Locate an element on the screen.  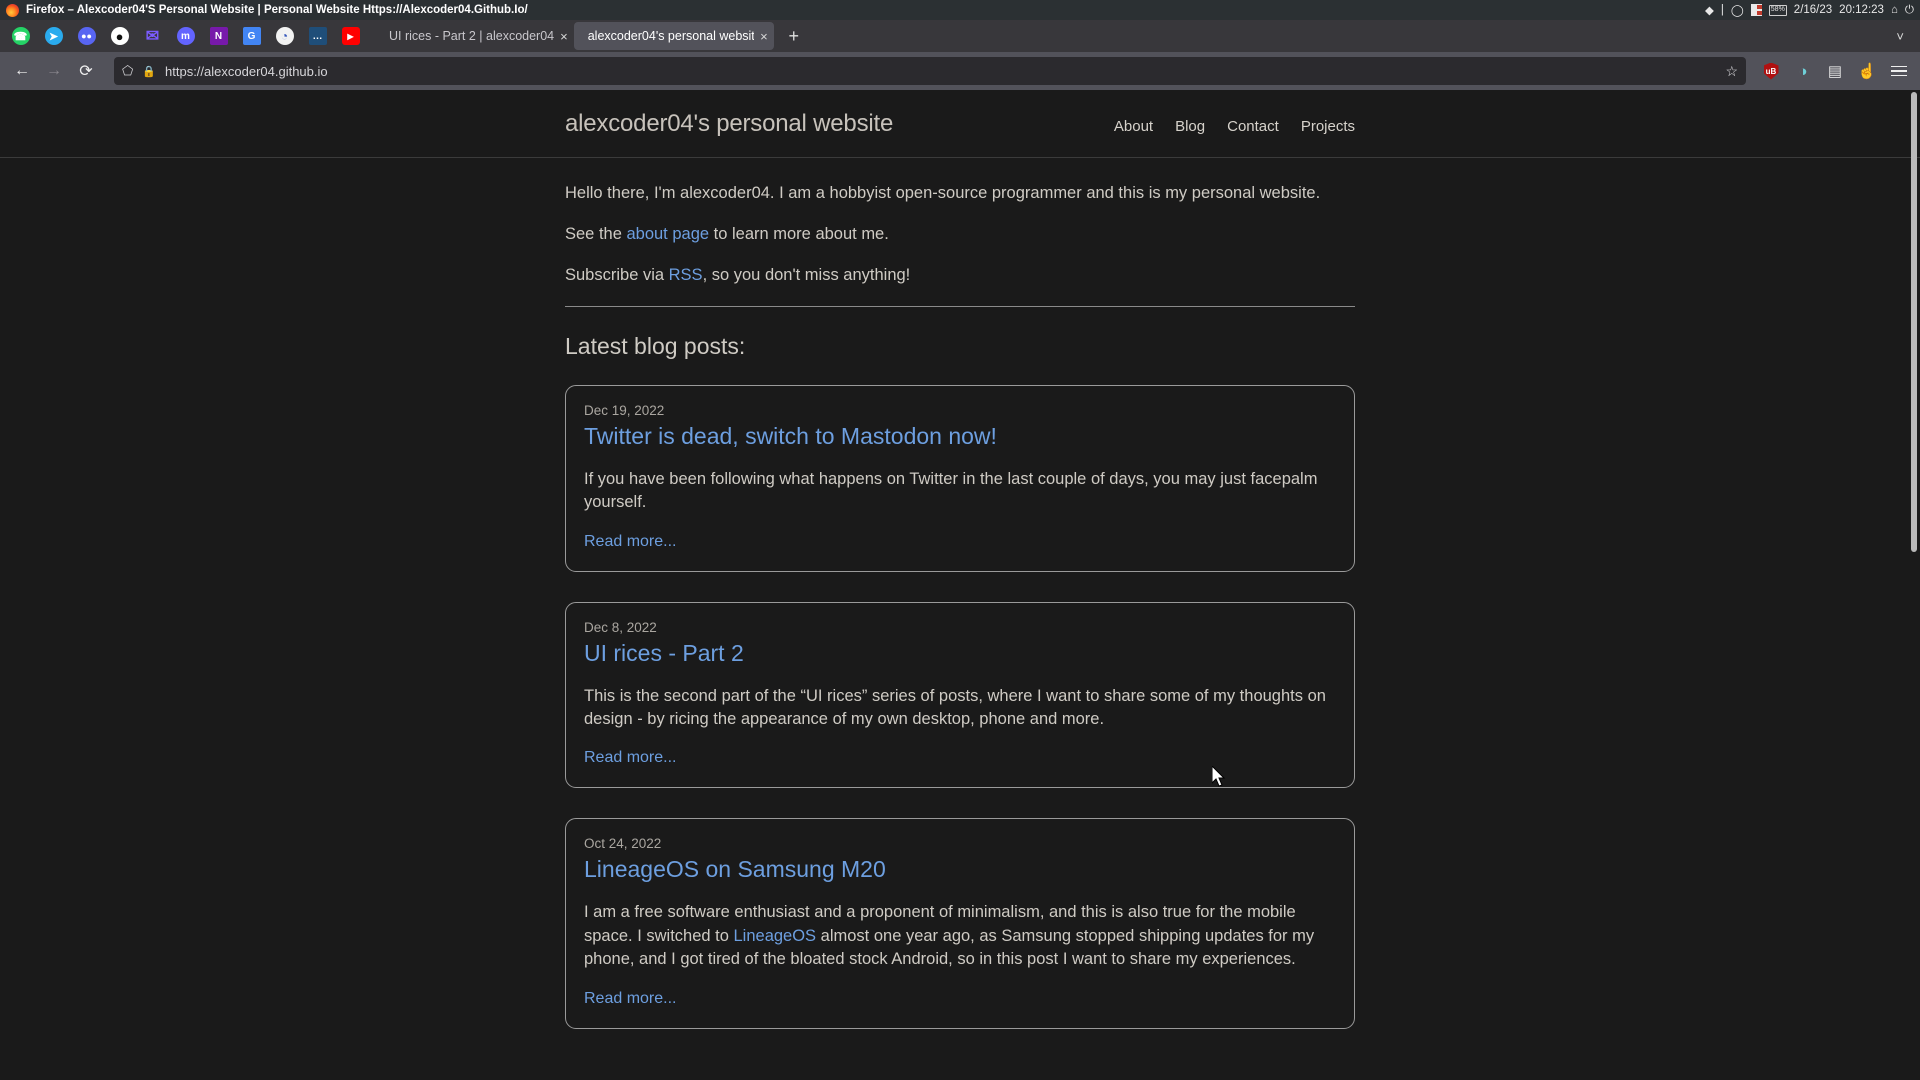
scrollbar-thumb is located at coordinates (1914, 322).